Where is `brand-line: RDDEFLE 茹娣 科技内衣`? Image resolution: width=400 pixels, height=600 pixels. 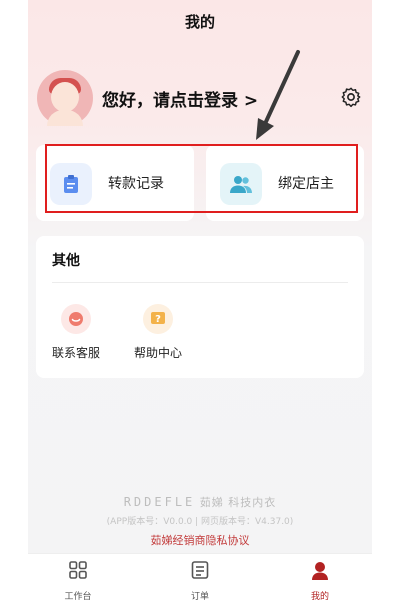 brand-line: RDDEFLE 茹娣 科技内衣 is located at coordinates (200, 502).